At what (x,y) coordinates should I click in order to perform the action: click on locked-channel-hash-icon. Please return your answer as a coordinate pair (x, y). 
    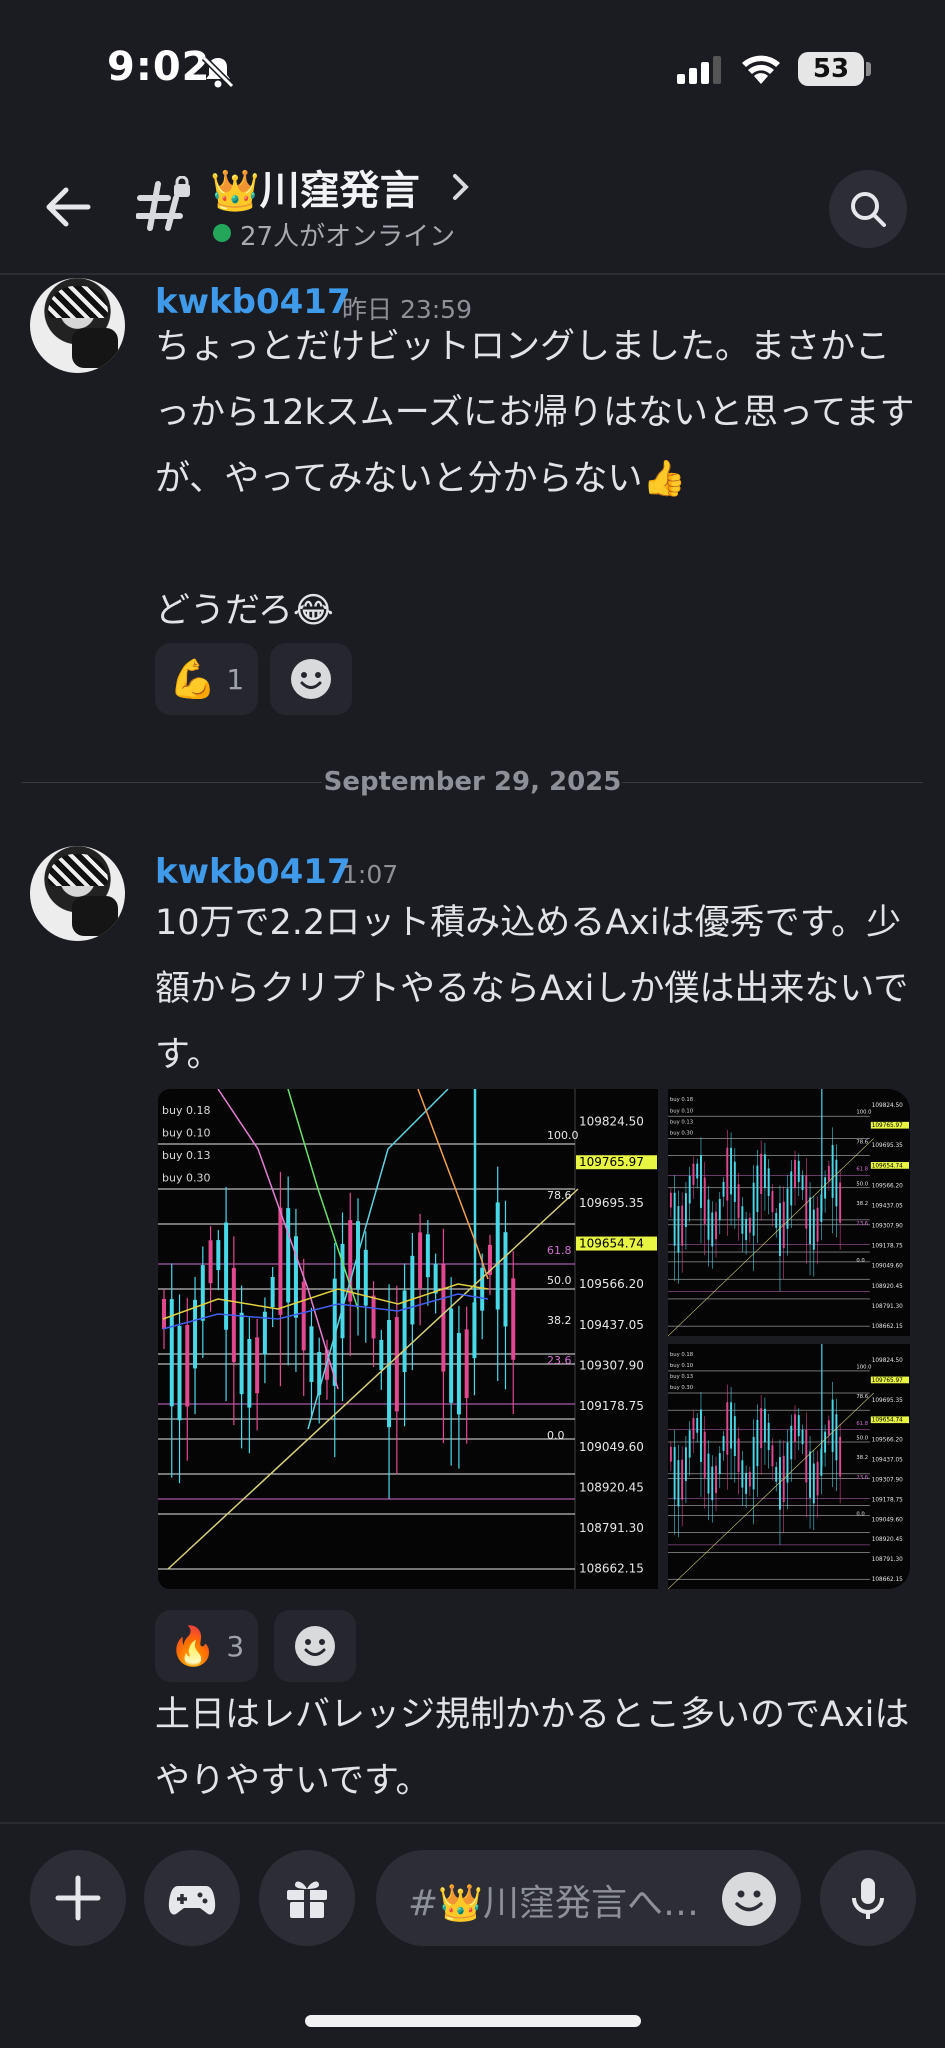
    Looking at the image, I should click on (163, 203).